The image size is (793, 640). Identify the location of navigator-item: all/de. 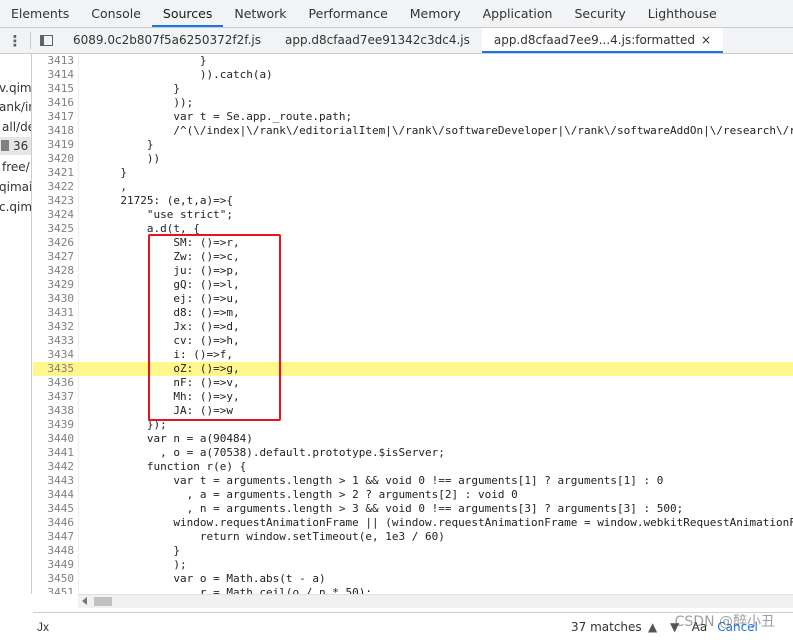
(16, 127).